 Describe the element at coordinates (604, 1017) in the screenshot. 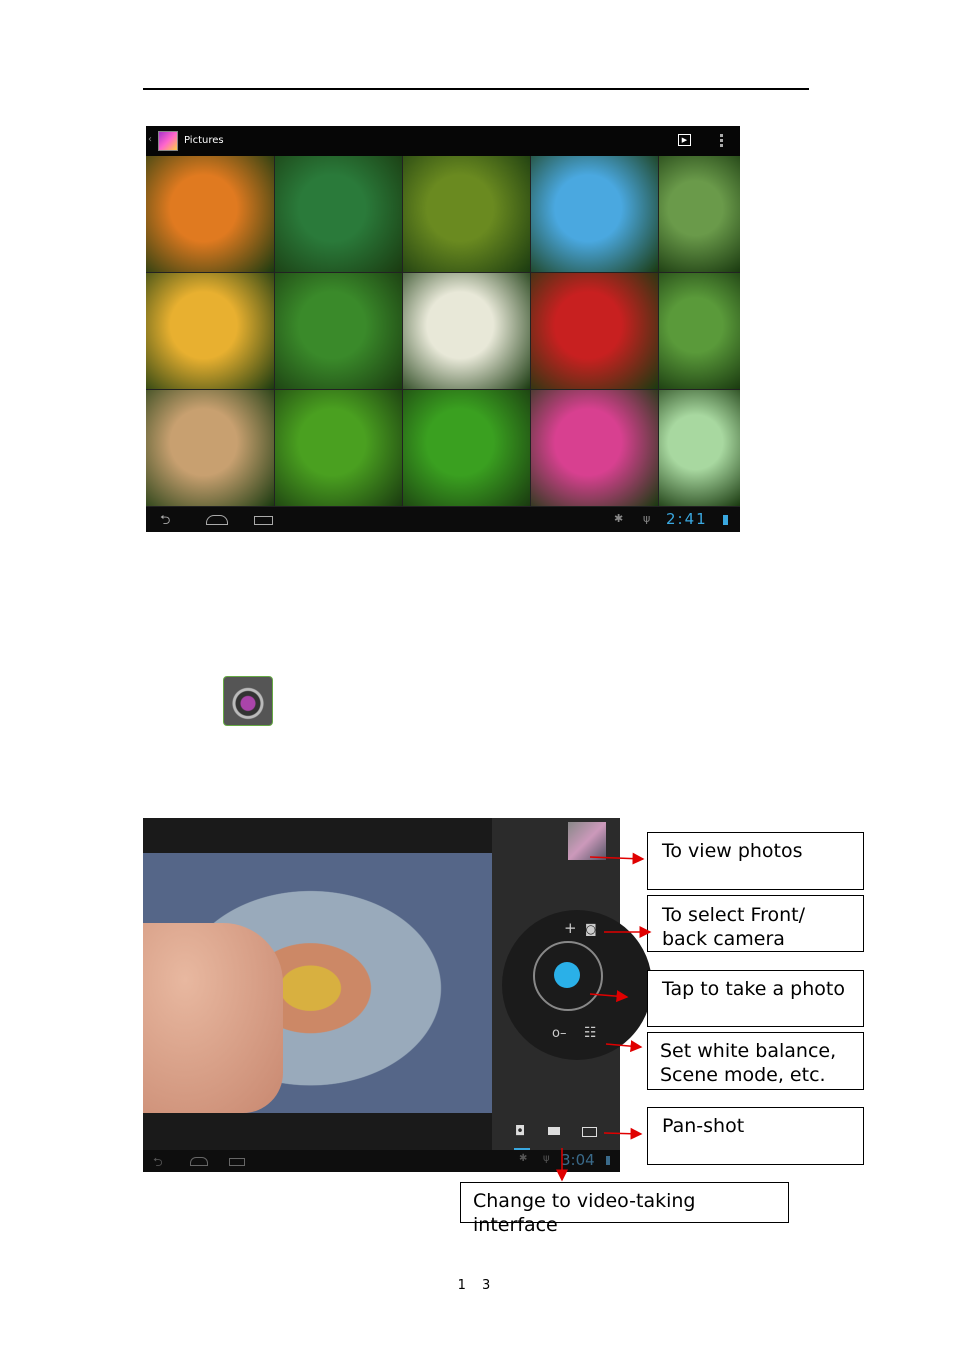

I see `callout-arrows` at that location.